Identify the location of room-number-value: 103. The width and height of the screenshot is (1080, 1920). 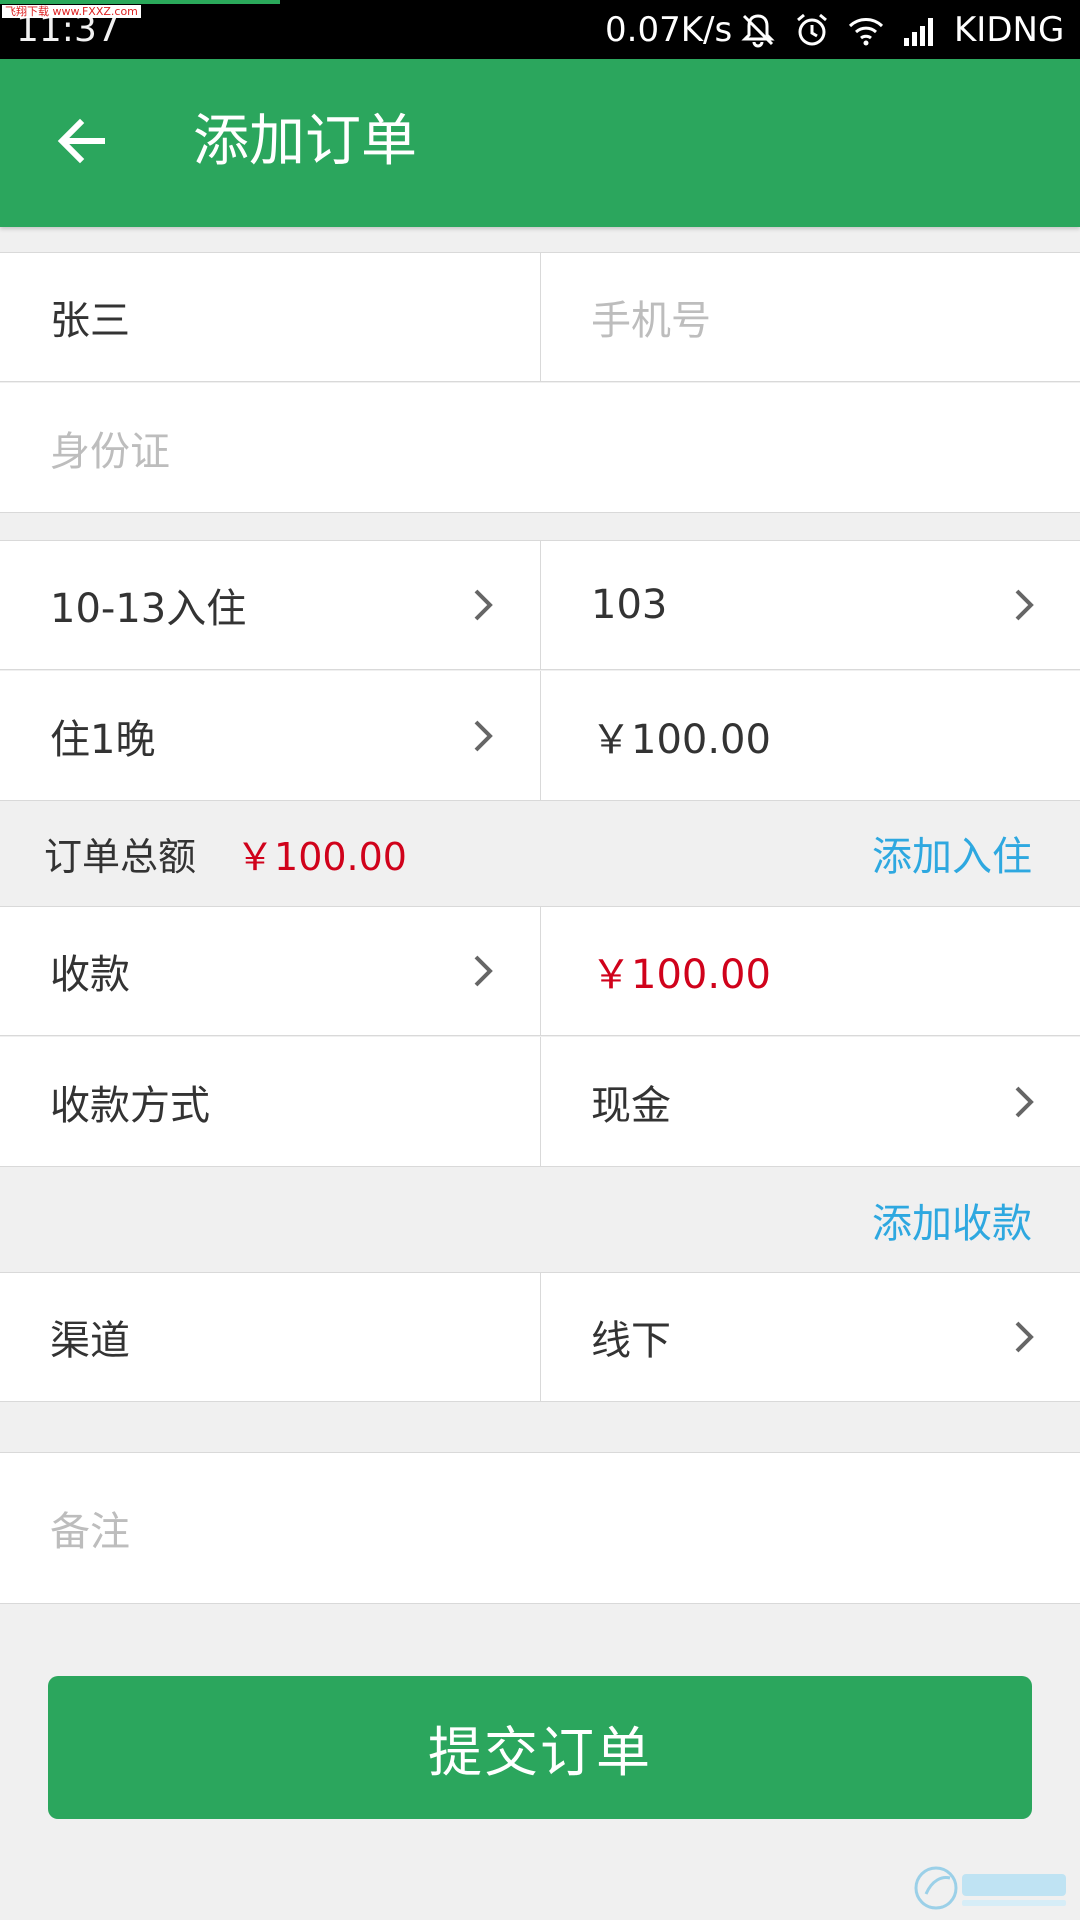
(629, 605).